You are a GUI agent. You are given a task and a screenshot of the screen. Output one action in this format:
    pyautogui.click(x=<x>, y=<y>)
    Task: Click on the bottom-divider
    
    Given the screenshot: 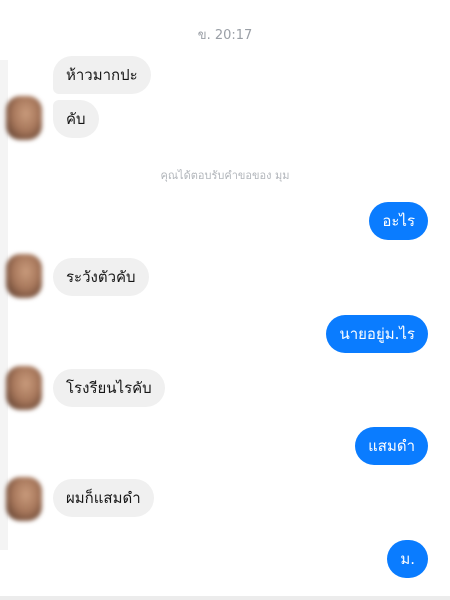 What is the action you would take?
    pyautogui.click(x=225, y=598)
    